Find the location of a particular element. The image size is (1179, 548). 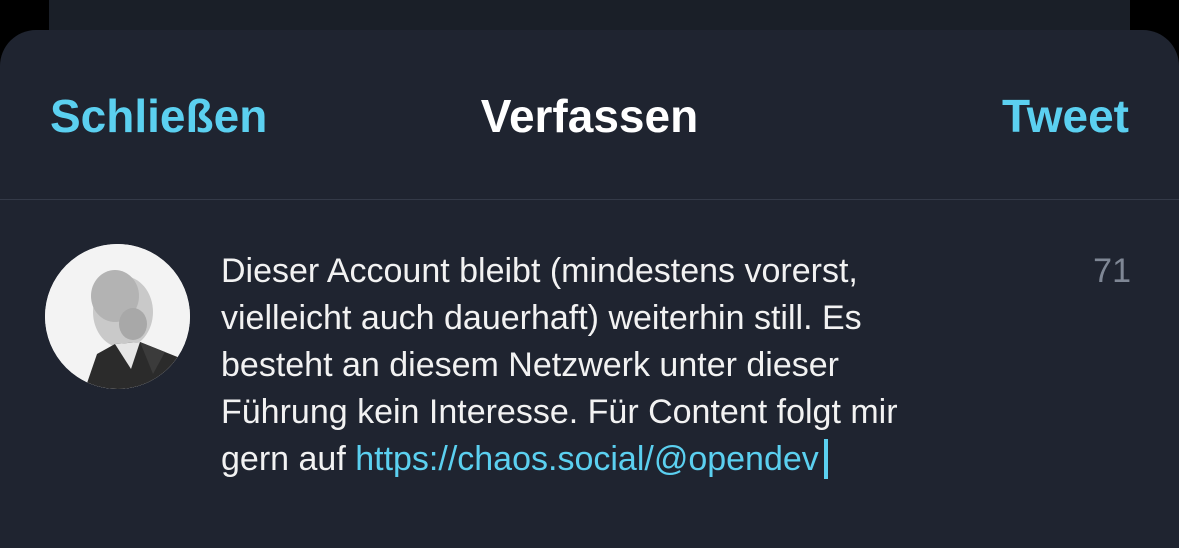

profile-photo-icon is located at coordinates (117, 316).